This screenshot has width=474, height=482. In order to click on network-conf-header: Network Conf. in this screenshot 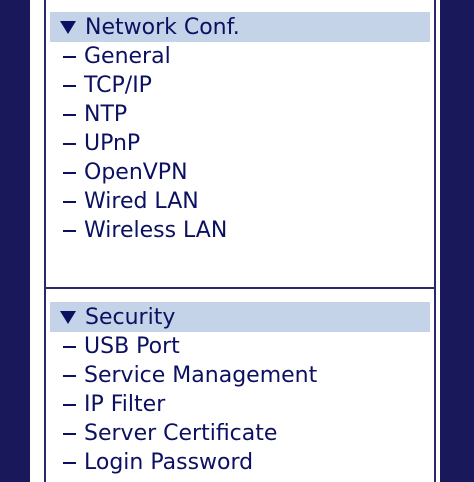, I will do `click(240, 27)`.